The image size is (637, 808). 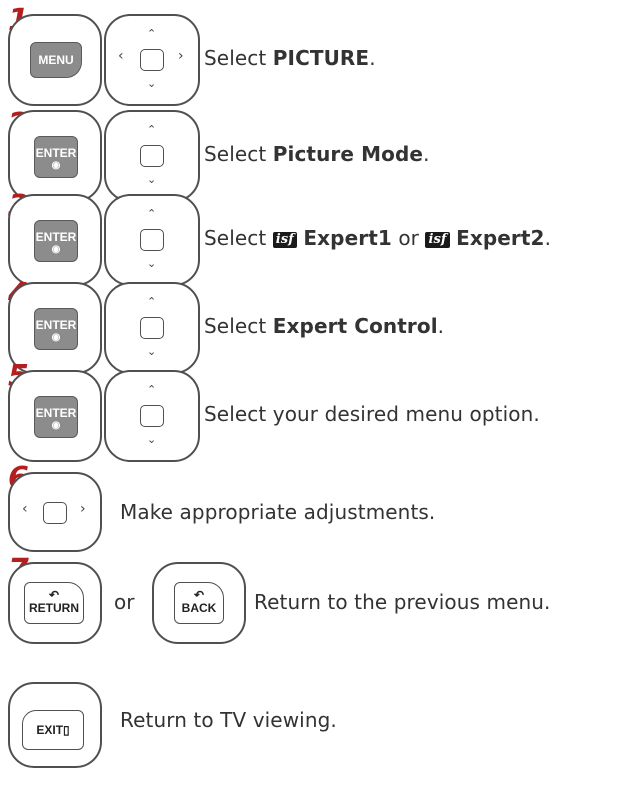 What do you see at coordinates (66, 730) in the screenshot?
I see `exit-icon: ▯` at bounding box center [66, 730].